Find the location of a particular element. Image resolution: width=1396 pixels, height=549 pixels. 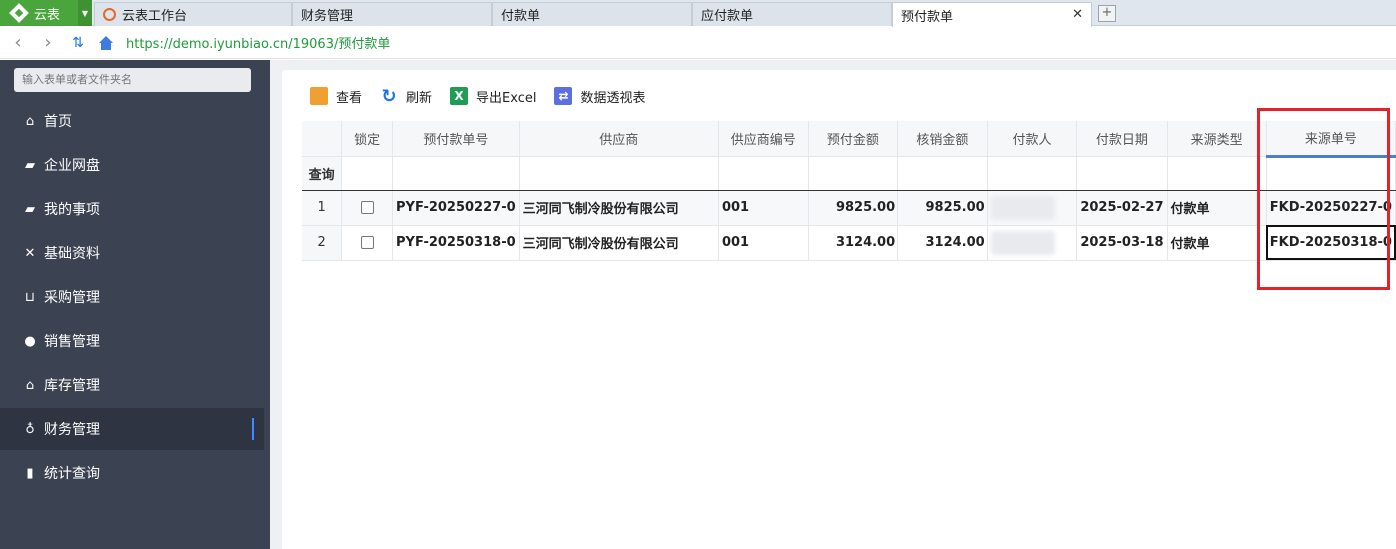

app-menu-dropdown: ▼ is located at coordinates (85, 13).